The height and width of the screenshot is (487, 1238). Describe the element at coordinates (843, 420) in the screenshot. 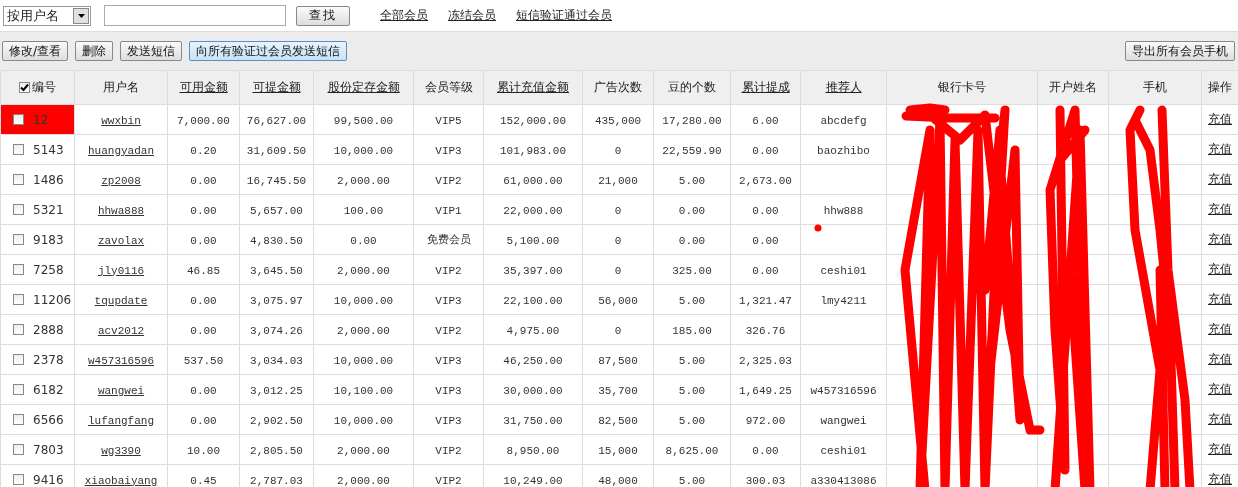

I see `referrer-name: wangwei` at that location.